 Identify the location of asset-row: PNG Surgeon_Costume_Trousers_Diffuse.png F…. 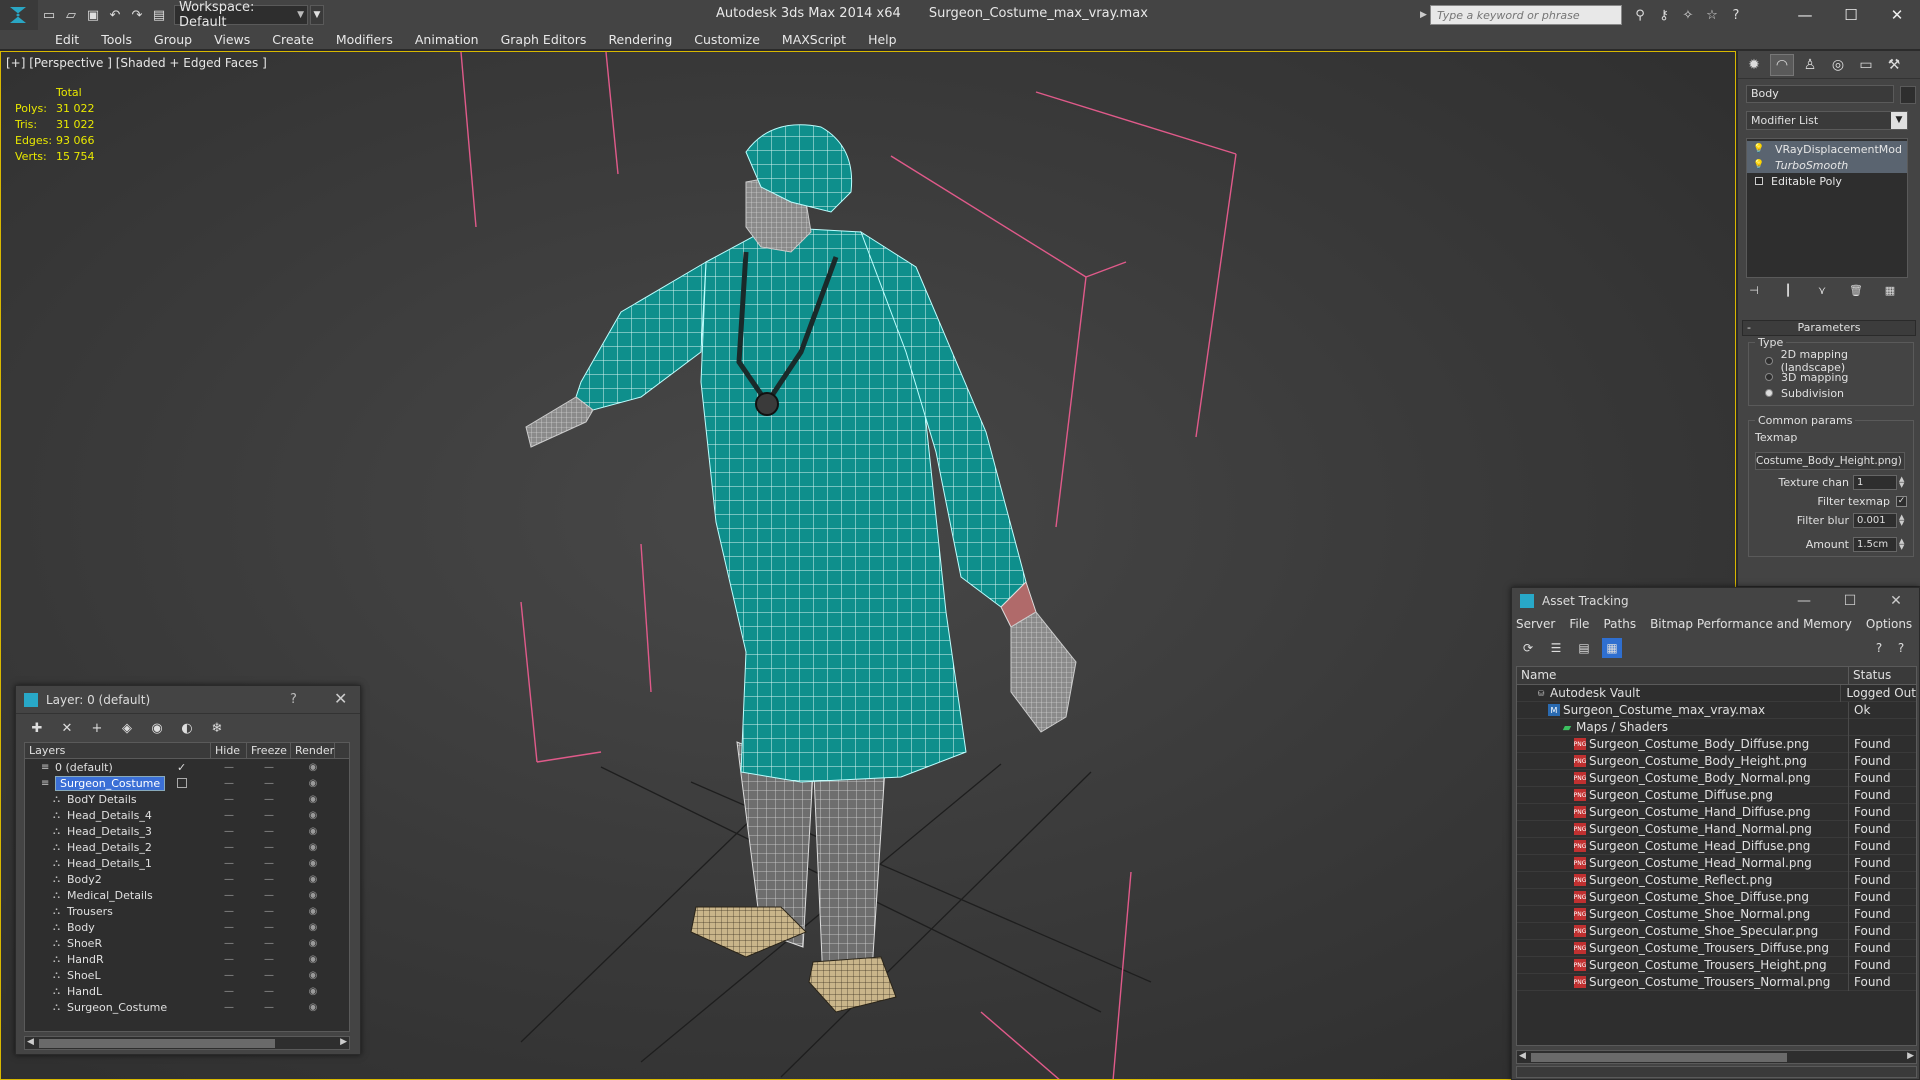
(1716, 948).